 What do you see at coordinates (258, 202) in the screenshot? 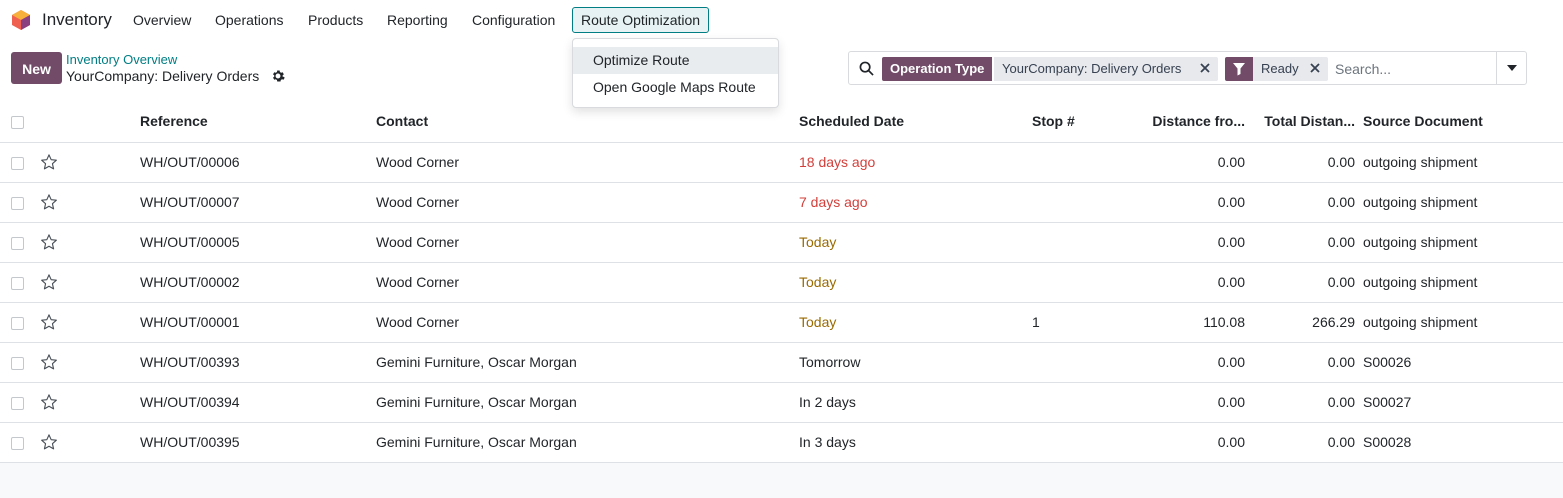
I see `cell-reference: WH/OUT/00007` at bounding box center [258, 202].